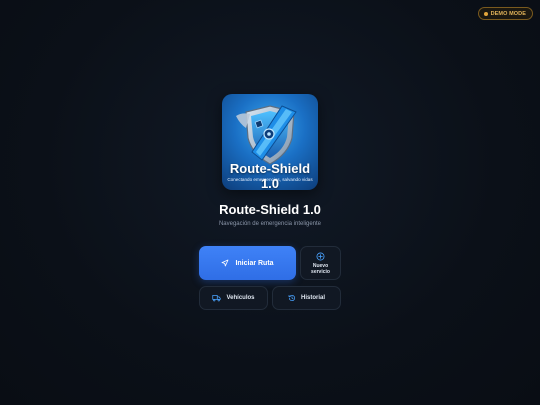 The image size is (540, 405). I want to click on history-clock-icon, so click(292, 298).